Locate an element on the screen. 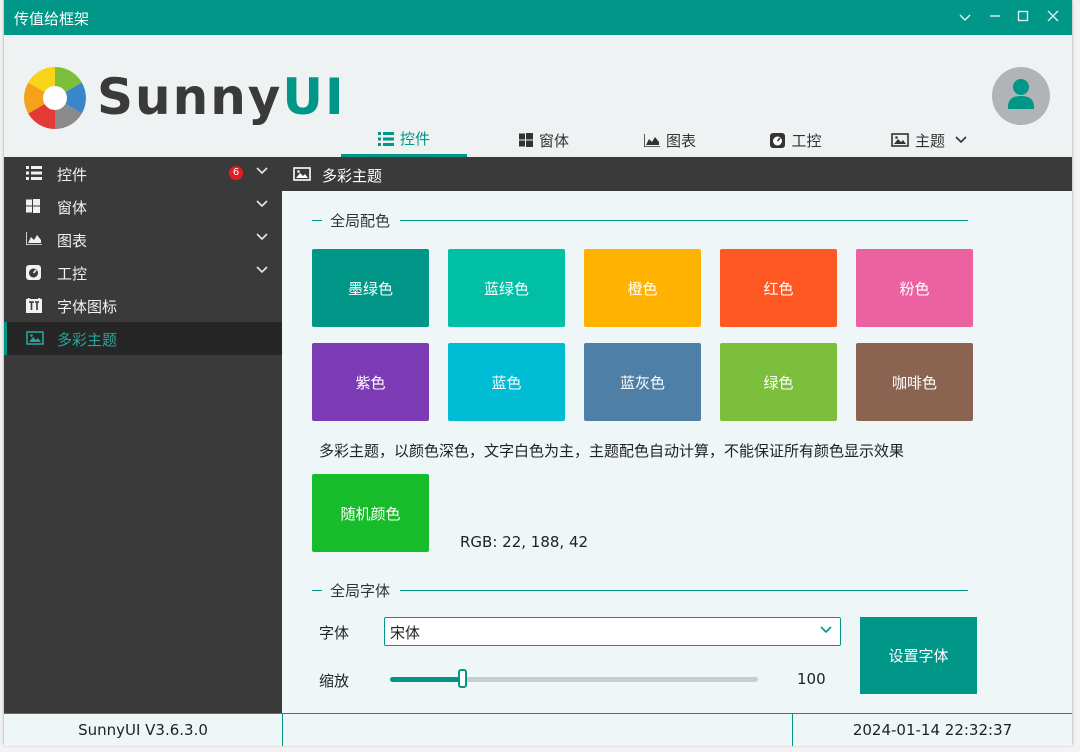  sidebar-item-font-icons: 字体图标 is located at coordinates (143, 305).